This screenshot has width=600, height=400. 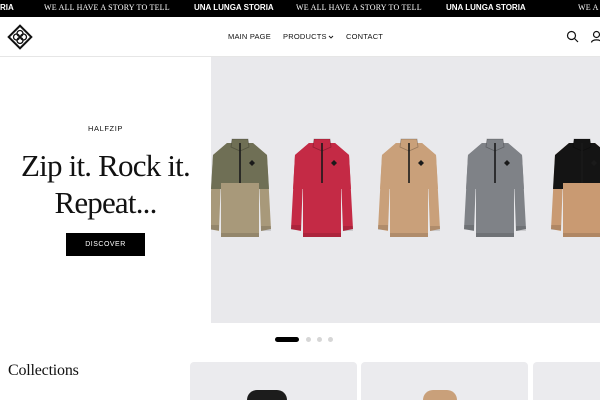 I want to click on site-header: MAIN PAGE PRODUCTS CONTACT, so click(x=300, y=37).